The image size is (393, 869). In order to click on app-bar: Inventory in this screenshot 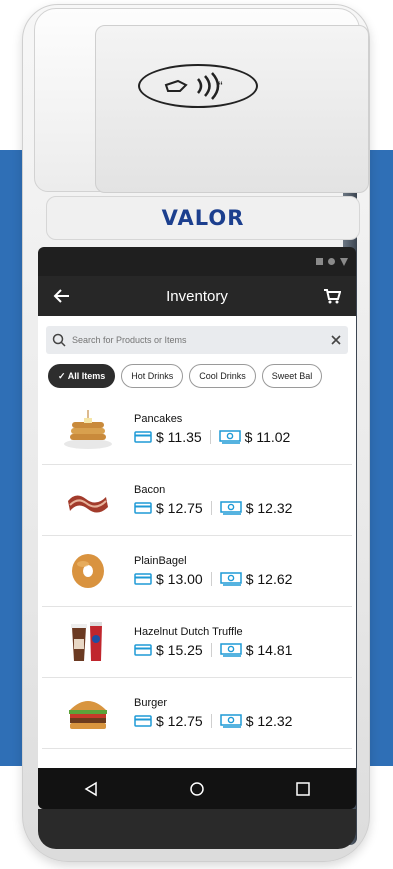, I will do `click(197, 296)`.